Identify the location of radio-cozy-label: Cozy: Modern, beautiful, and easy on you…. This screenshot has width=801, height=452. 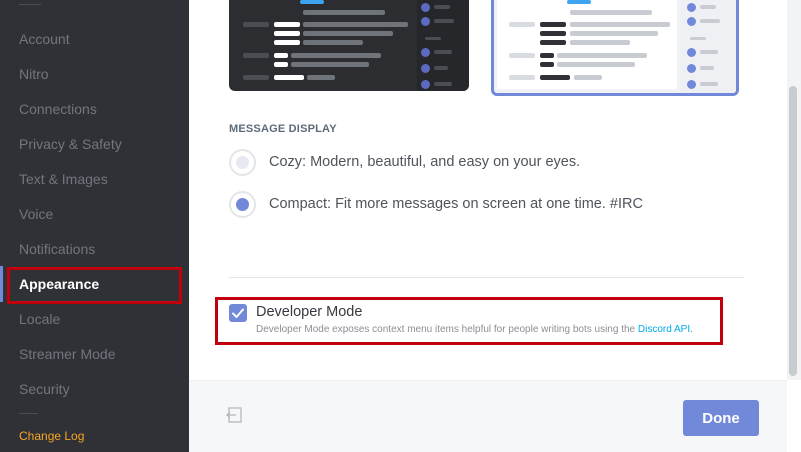
(425, 162).